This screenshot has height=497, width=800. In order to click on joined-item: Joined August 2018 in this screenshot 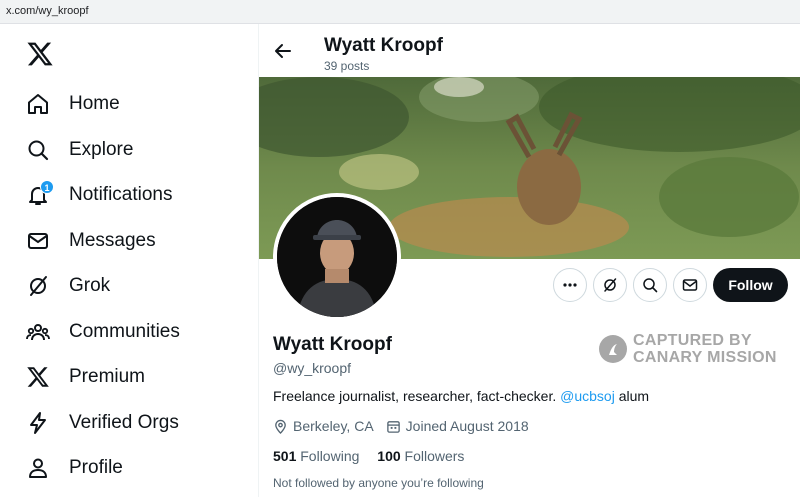, I will do `click(457, 426)`.